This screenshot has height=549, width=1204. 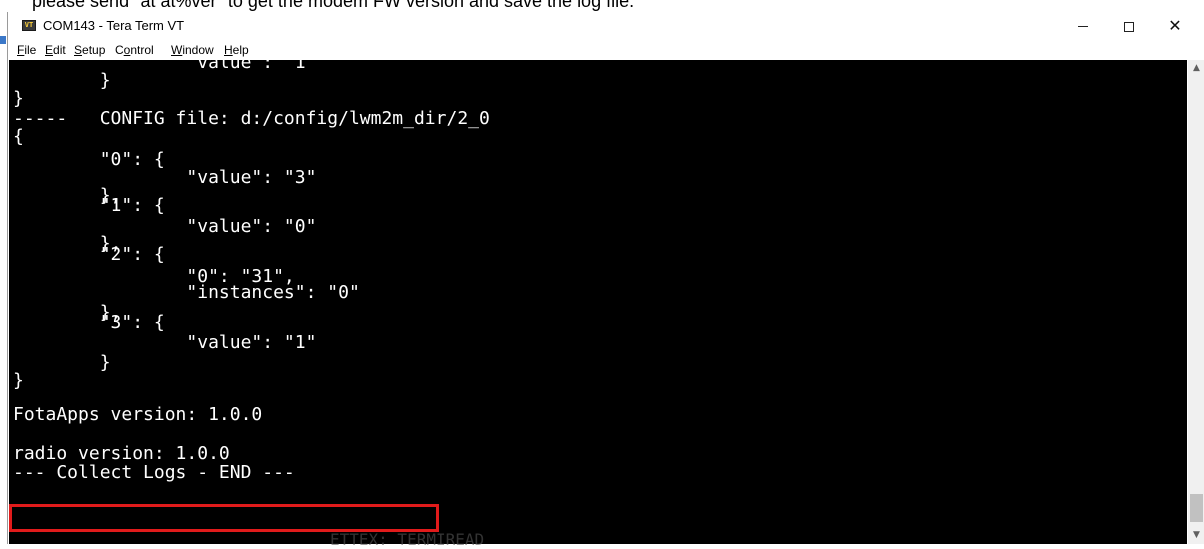 I want to click on title-bar: VT COM143 - Tera Term VT ✕, so click(x=606, y=26).